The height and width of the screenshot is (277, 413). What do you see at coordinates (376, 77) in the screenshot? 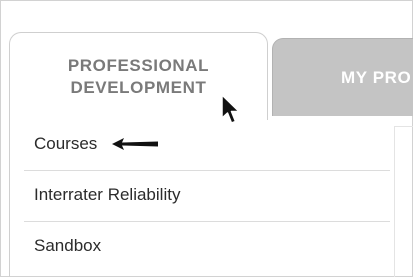
I see `tab-label: MY PRO` at bounding box center [376, 77].